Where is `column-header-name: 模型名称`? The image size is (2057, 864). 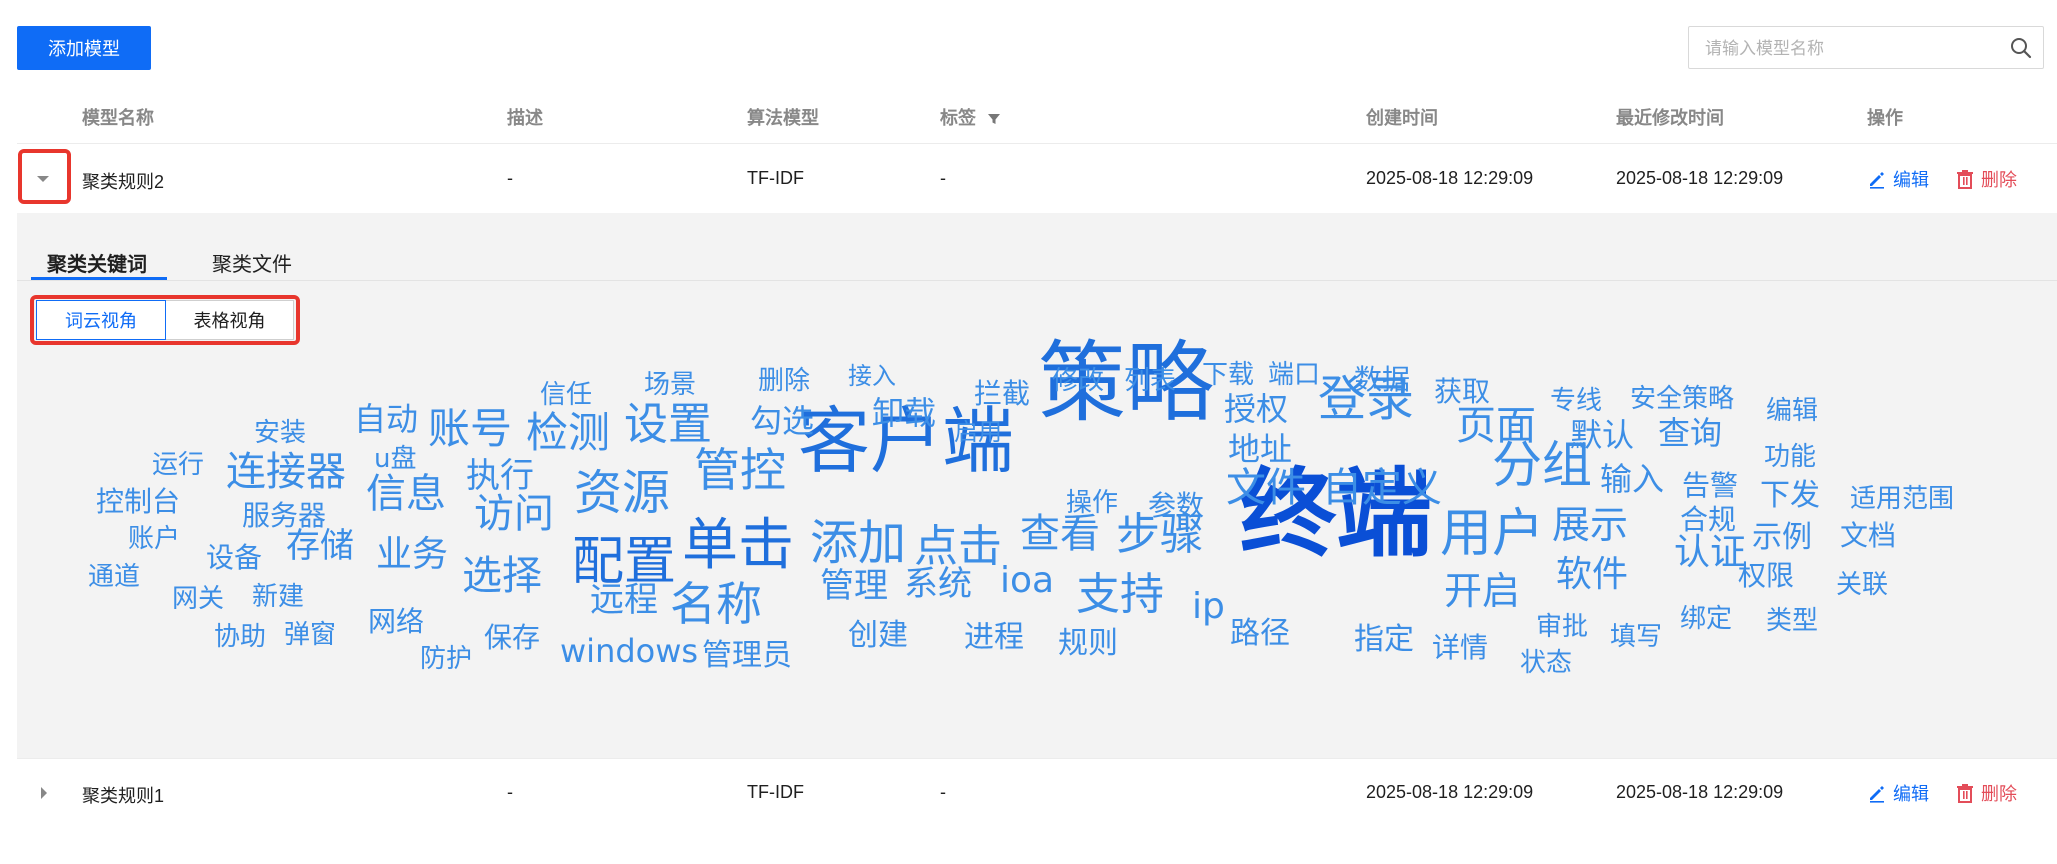
column-header-name: 模型名称 is located at coordinates (118, 118).